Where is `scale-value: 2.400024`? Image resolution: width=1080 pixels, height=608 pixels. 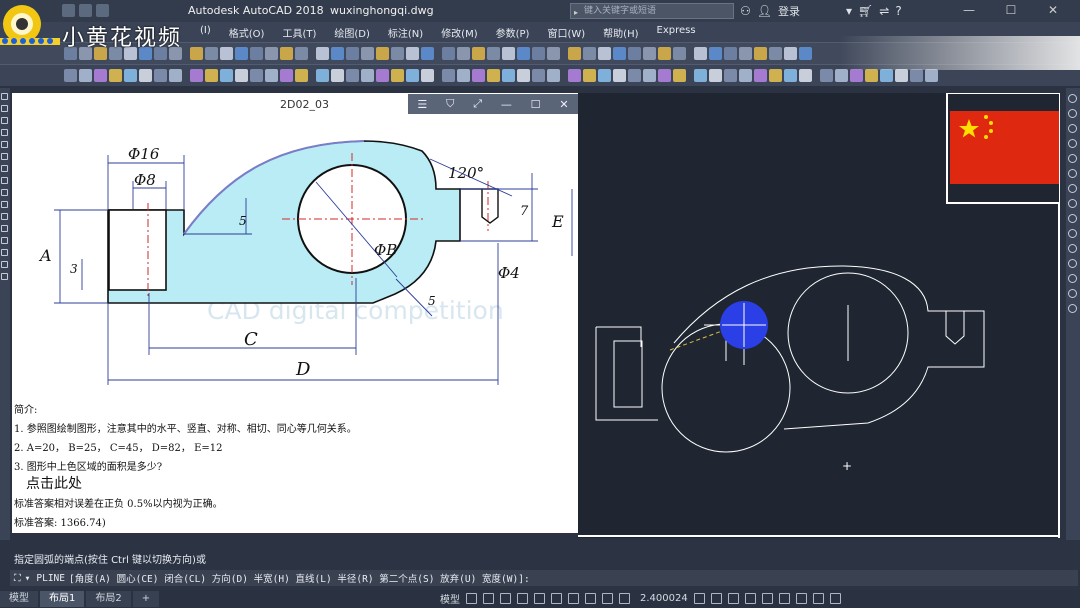
scale-value: 2.400024 is located at coordinates (664, 598).